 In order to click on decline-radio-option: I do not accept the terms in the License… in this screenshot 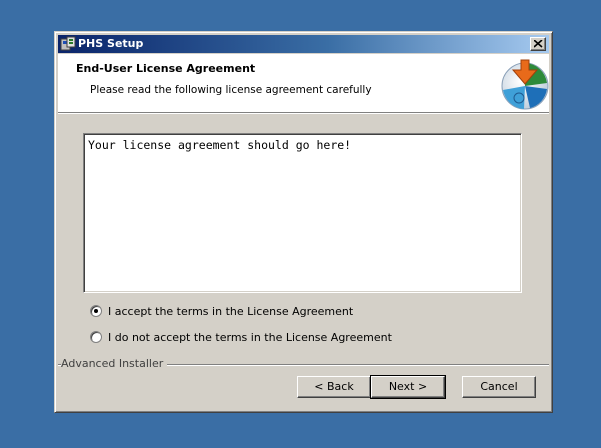, I will do `click(241, 337)`.